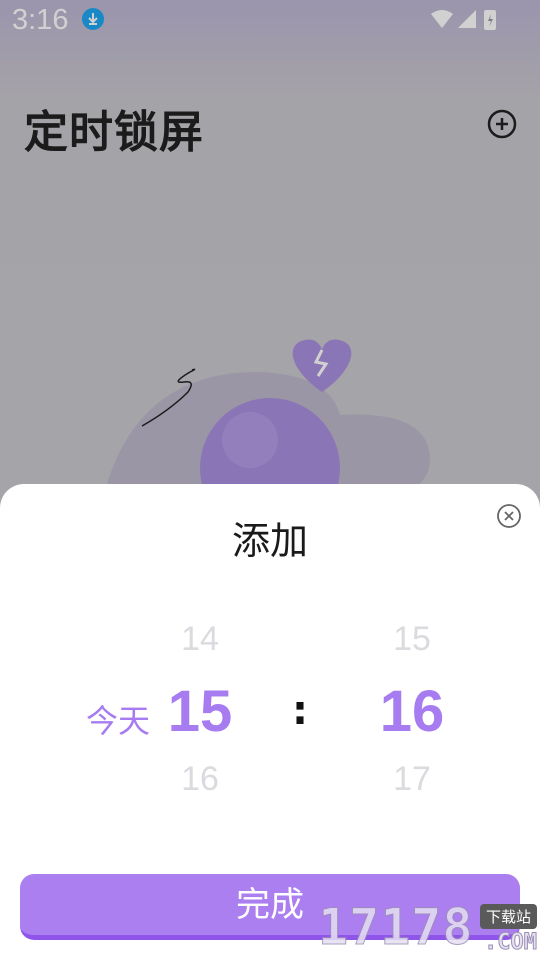 The image size is (540, 960). Describe the element at coordinates (509, 916) in the screenshot. I see `watermark-badge: 下载站` at that location.